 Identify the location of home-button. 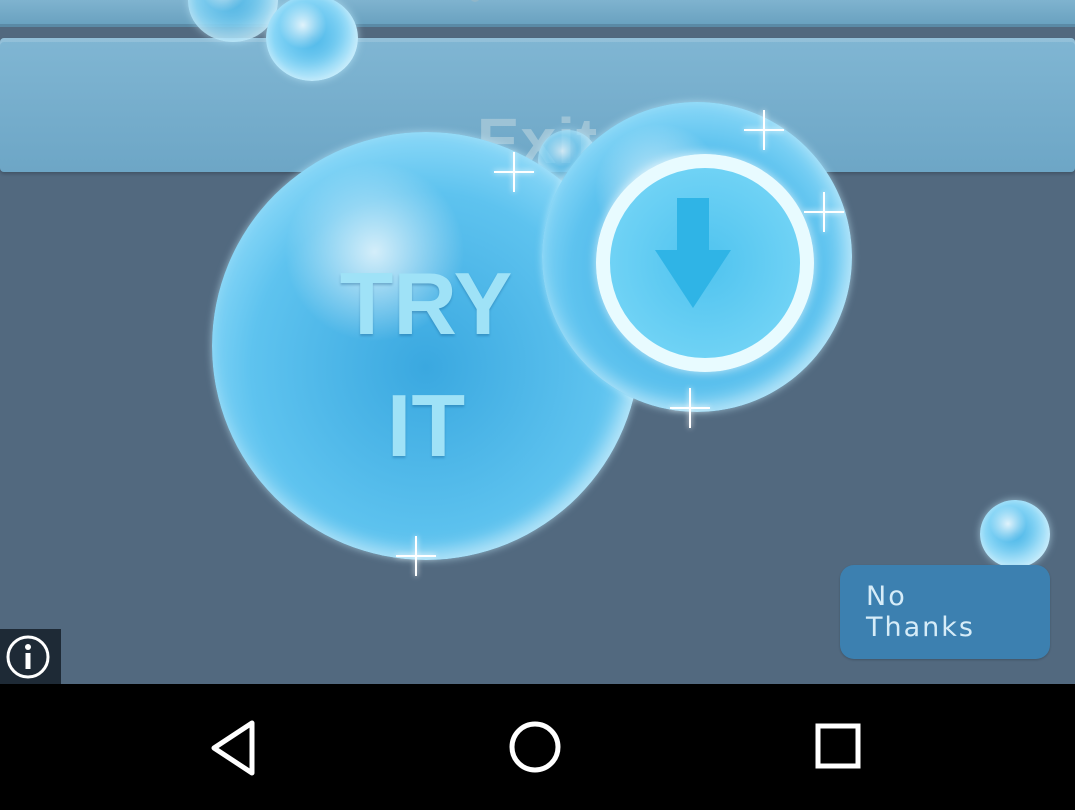
(535, 747).